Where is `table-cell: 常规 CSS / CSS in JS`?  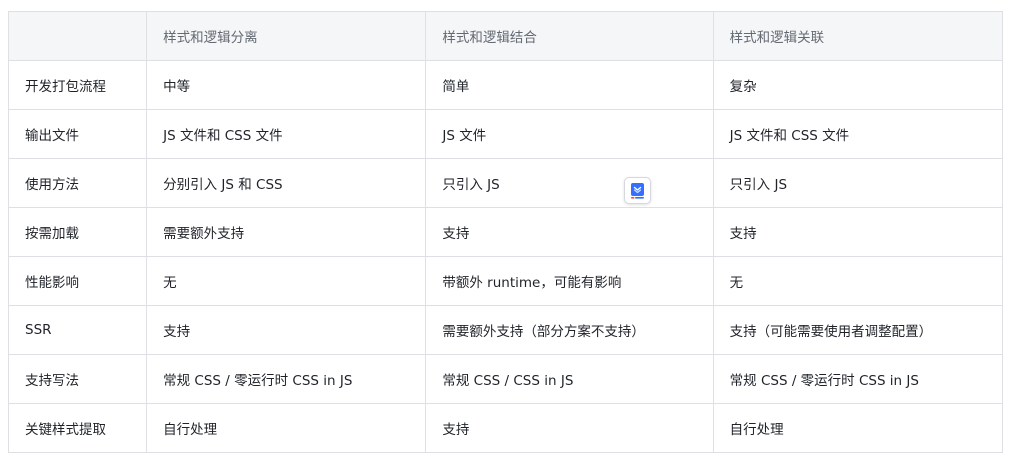 table-cell: 常规 CSS / CSS in JS is located at coordinates (569, 379).